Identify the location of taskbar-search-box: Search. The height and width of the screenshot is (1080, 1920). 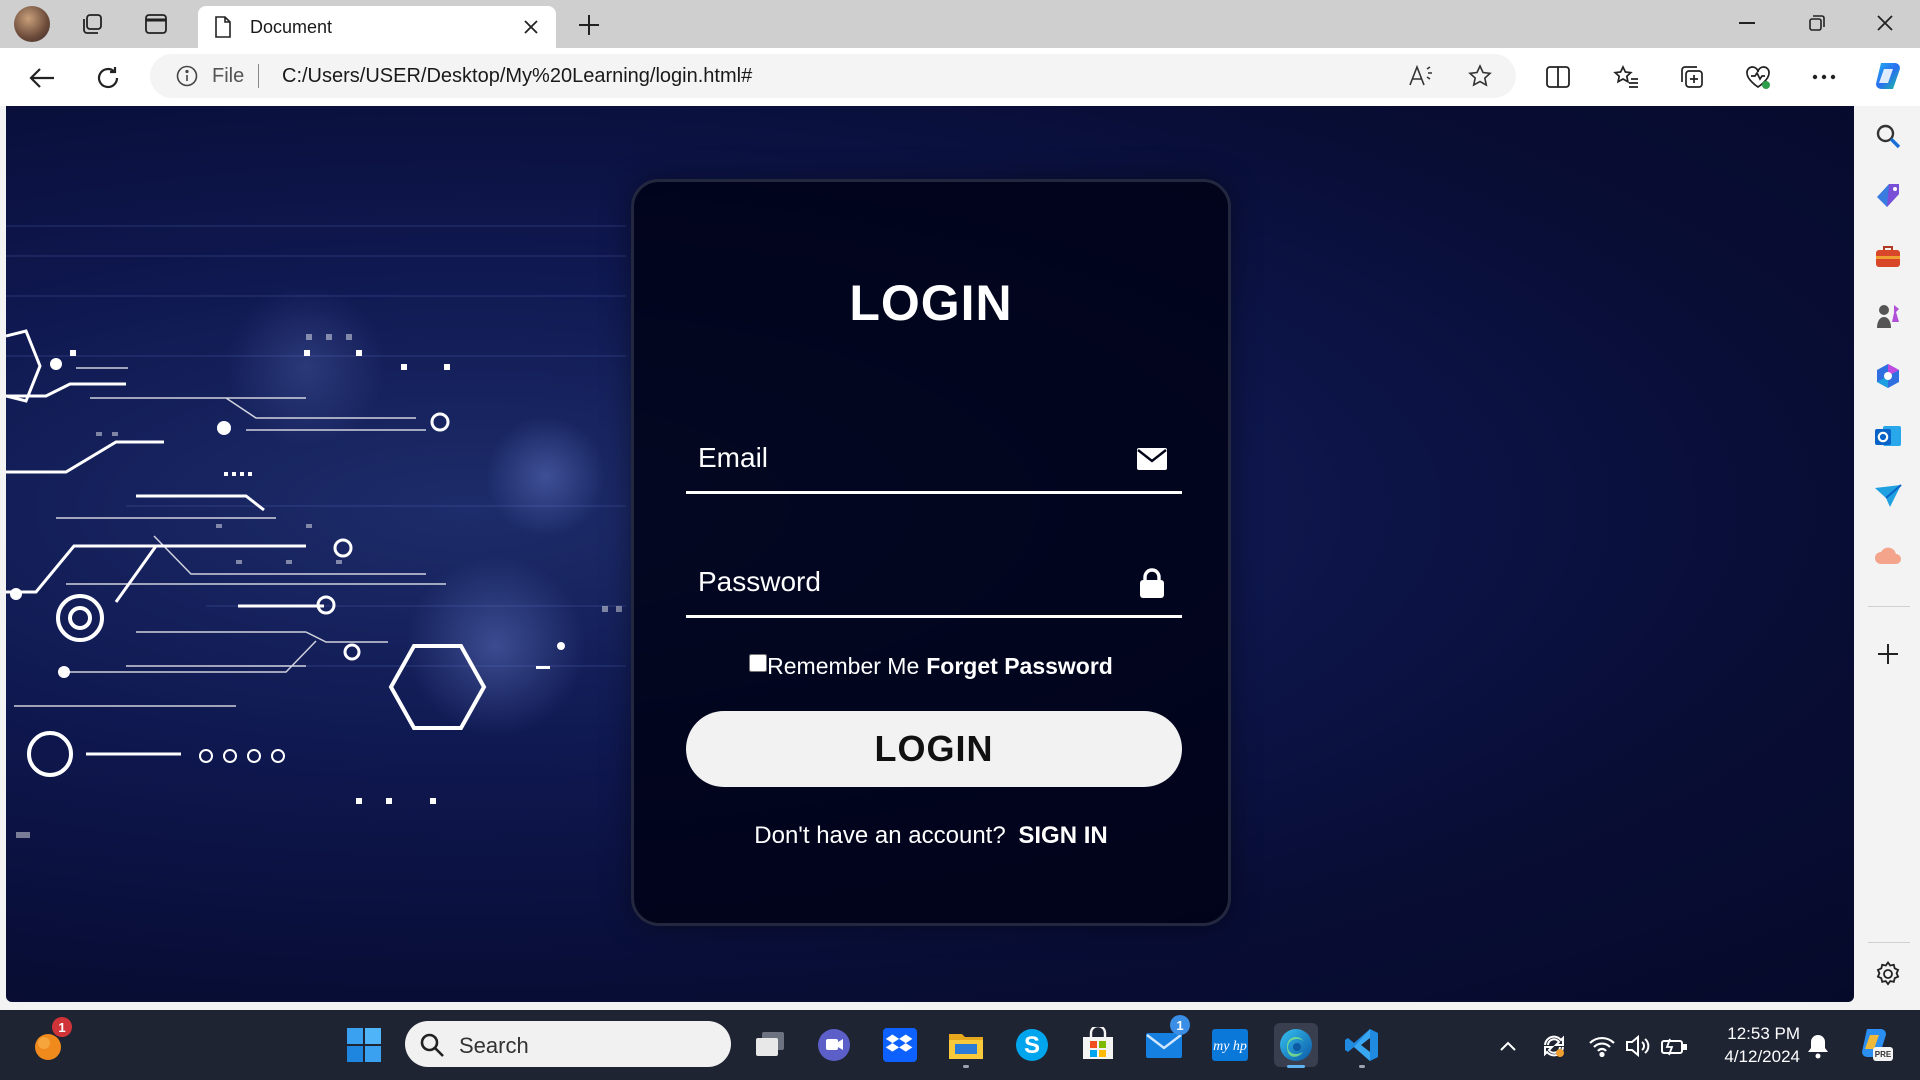
(568, 1044).